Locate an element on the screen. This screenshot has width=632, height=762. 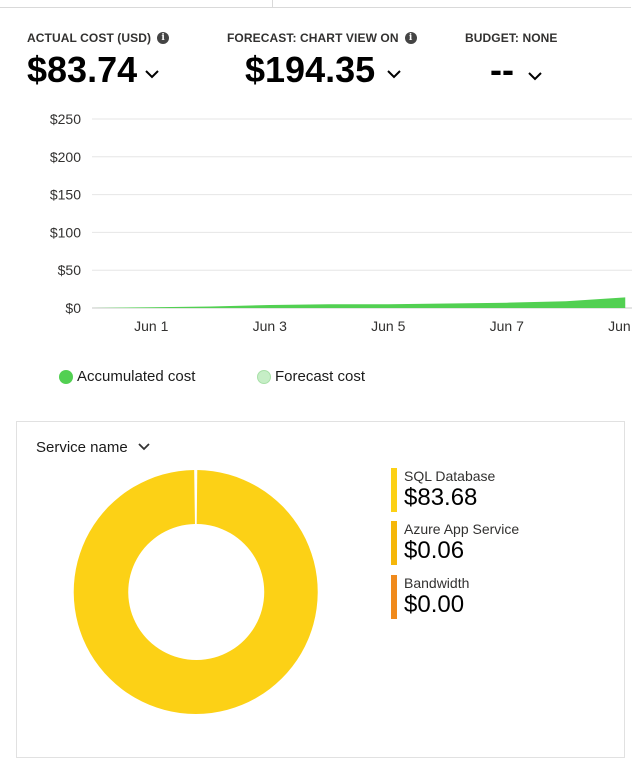
x-tick-label: Jun 7 is located at coordinates (507, 326).